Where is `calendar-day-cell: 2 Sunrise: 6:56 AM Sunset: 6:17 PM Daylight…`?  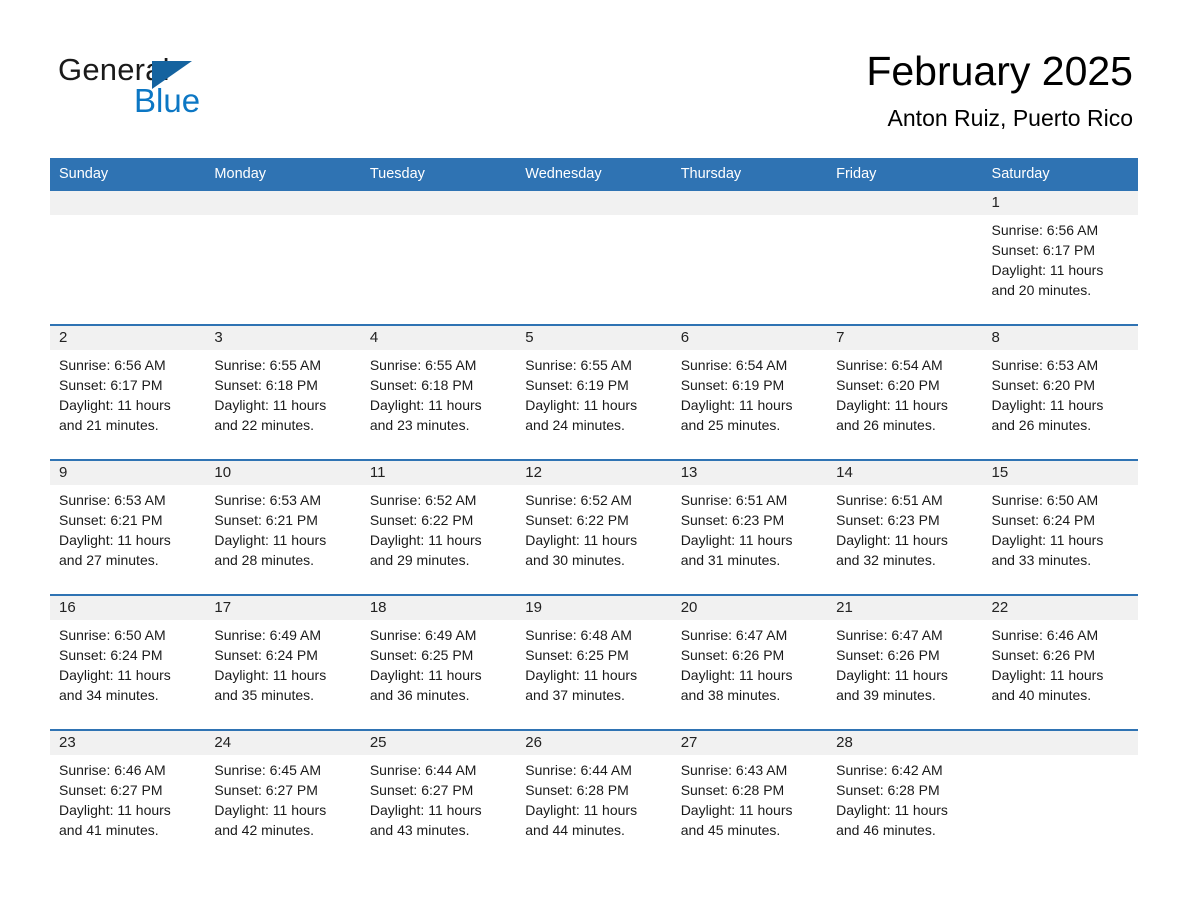 calendar-day-cell: 2 Sunrise: 6:56 AM Sunset: 6:17 PM Daylight… is located at coordinates (128, 392).